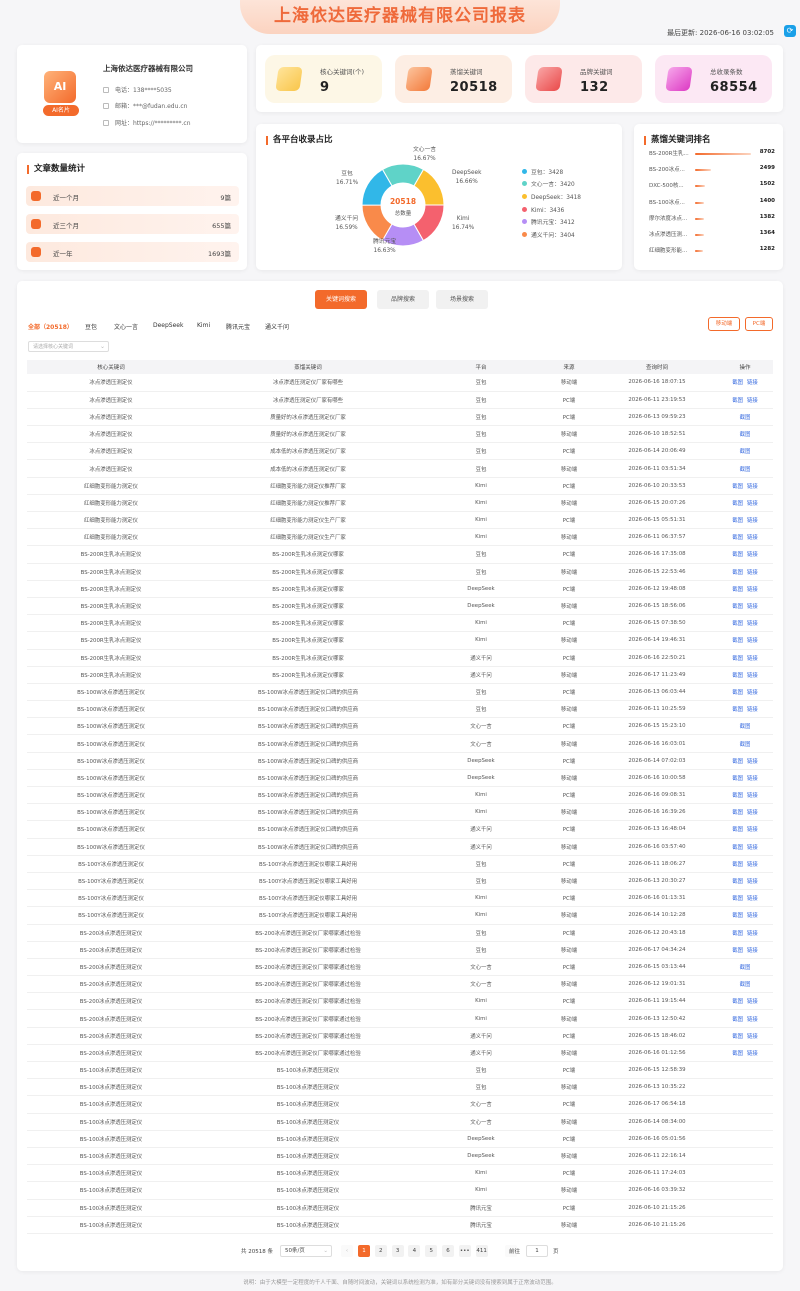 Image resolution: width=800 pixels, height=1291 pixels. What do you see at coordinates (203, 325) in the screenshot?
I see `platform-tab-kimi: Kimi` at bounding box center [203, 325].